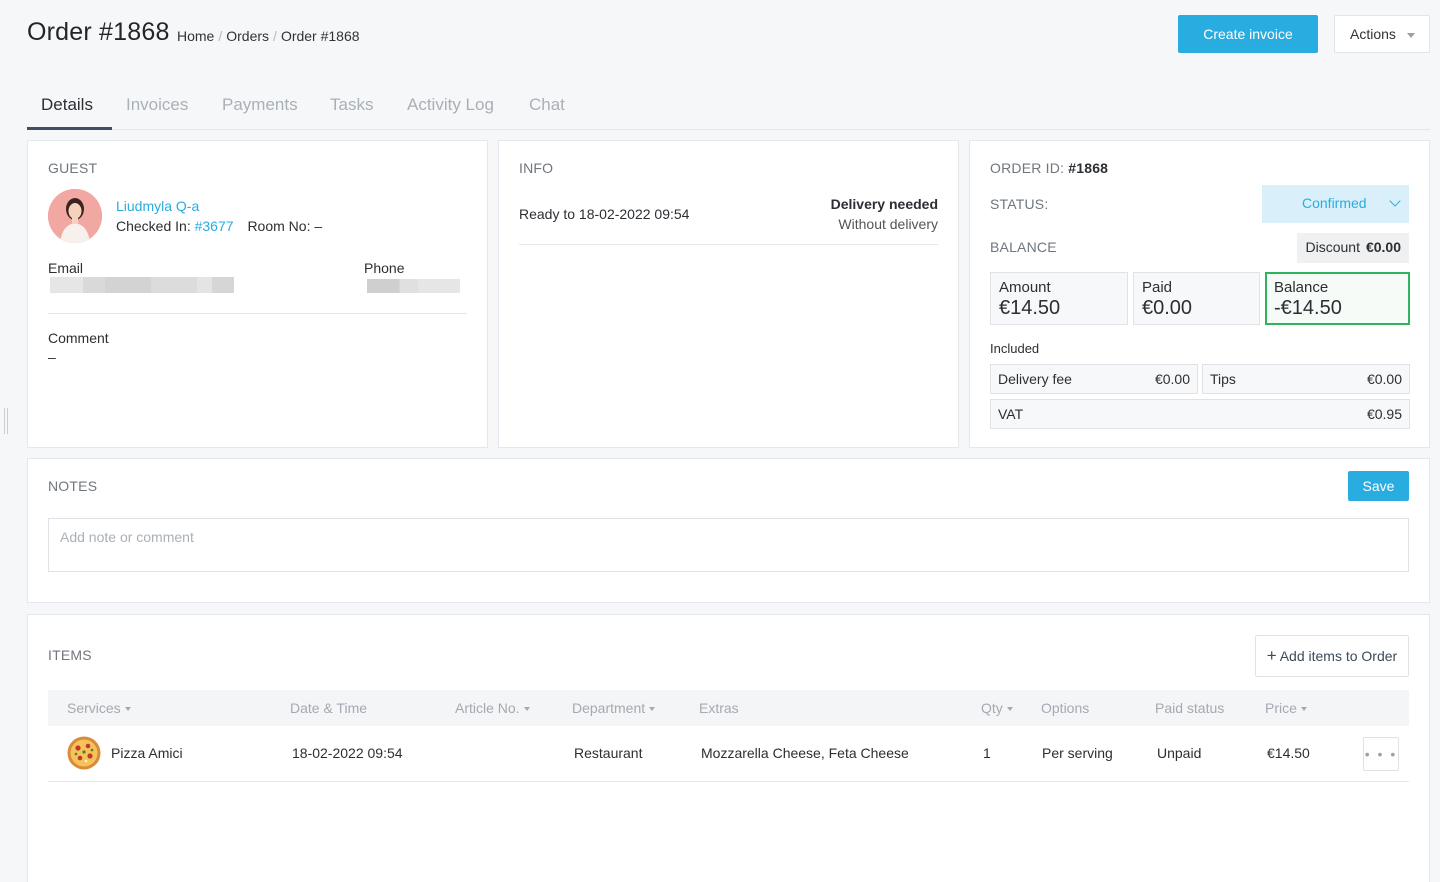 The image size is (1440, 882). What do you see at coordinates (214, 226) in the screenshot?
I see `checked-in-link: #3677` at bounding box center [214, 226].